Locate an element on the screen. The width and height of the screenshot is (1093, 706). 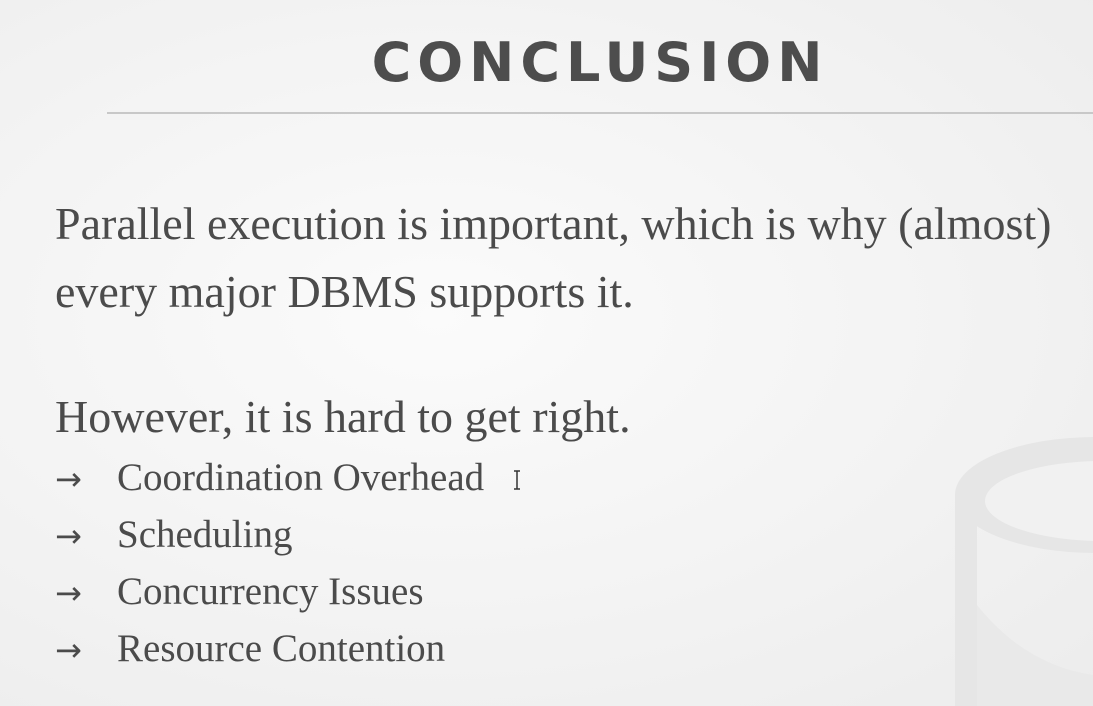
list-item: → Resource Contention is located at coordinates (269, 649).